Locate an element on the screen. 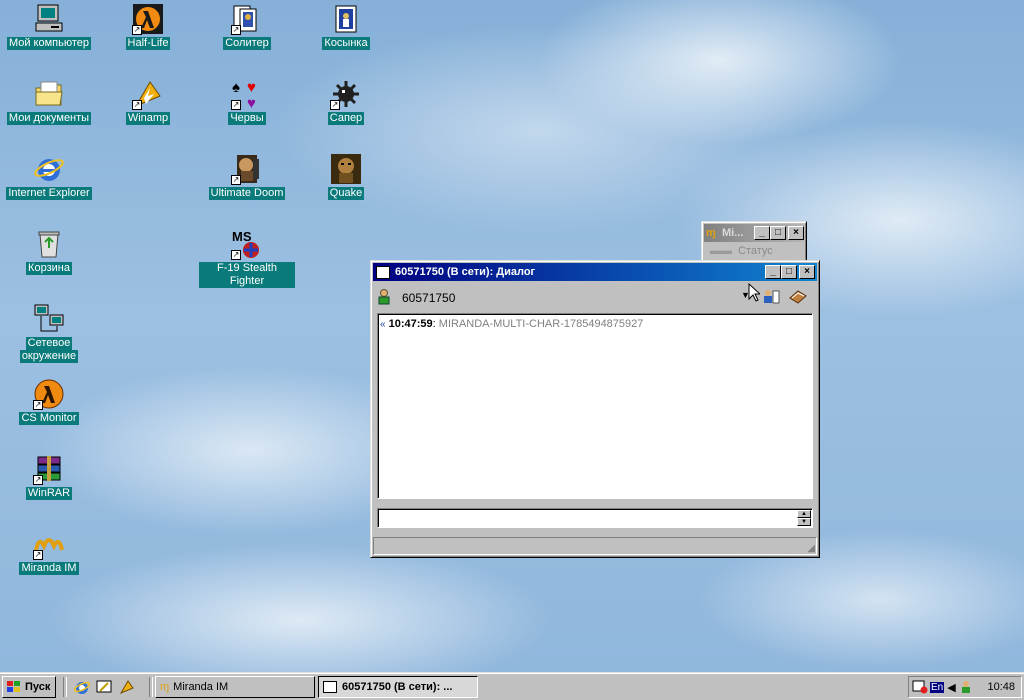 The width and height of the screenshot is (1024, 700). desktop-icon-network: Сетевое окружение is located at coordinates (49, 333).